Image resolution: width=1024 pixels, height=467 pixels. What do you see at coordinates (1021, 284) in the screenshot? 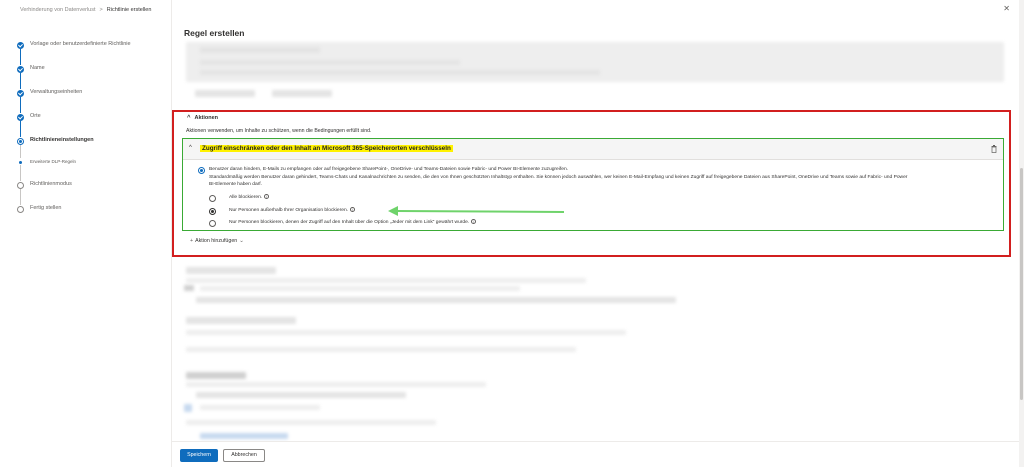
I see `scrollbar-thumb` at bounding box center [1021, 284].